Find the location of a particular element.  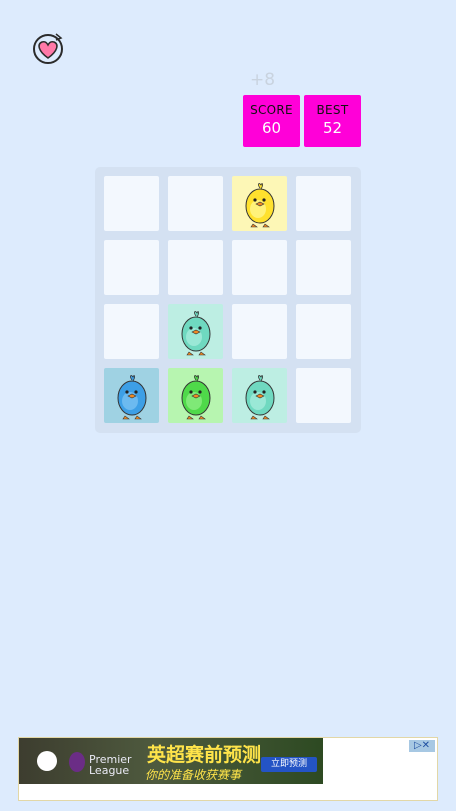

ad-image: Premier League 英超赛前预测 你的准备收获赛事 立即预测 is located at coordinates (171, 761).